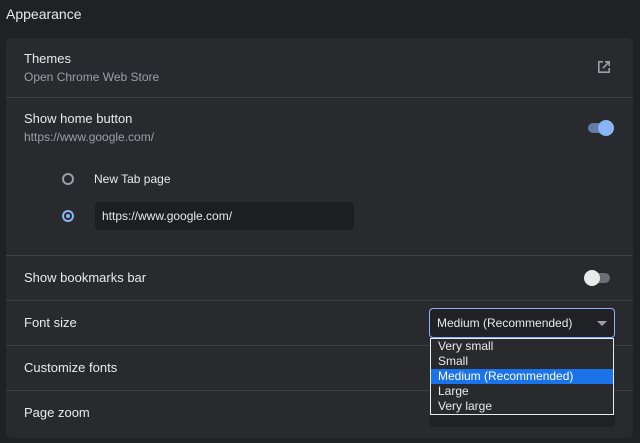  Describe the element at coordinates (598, 278) in the screenshot. I see `bookmarks-bar-toggle` at that location.